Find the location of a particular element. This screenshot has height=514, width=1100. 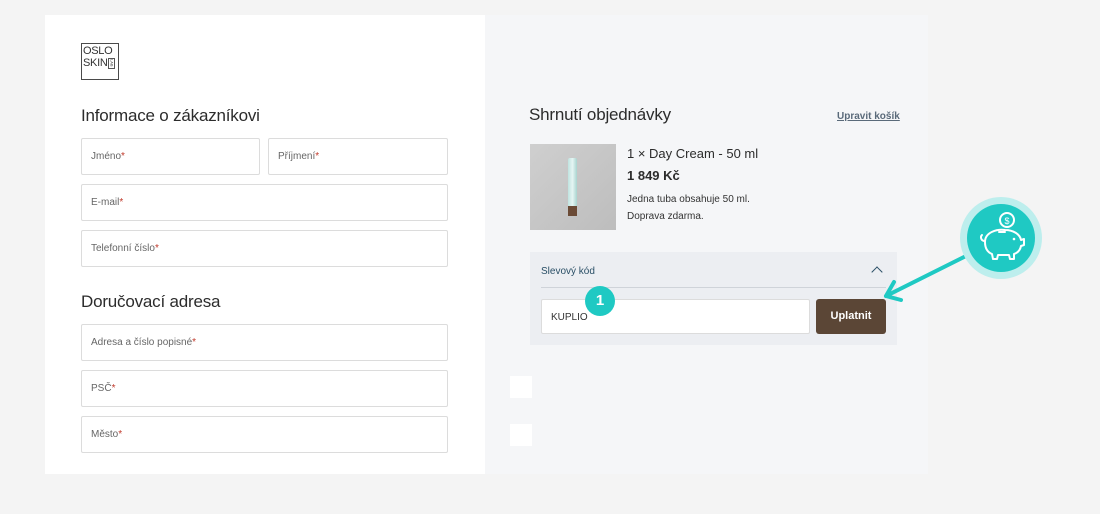

city-field: Město* is located at coordinates (264, 434).